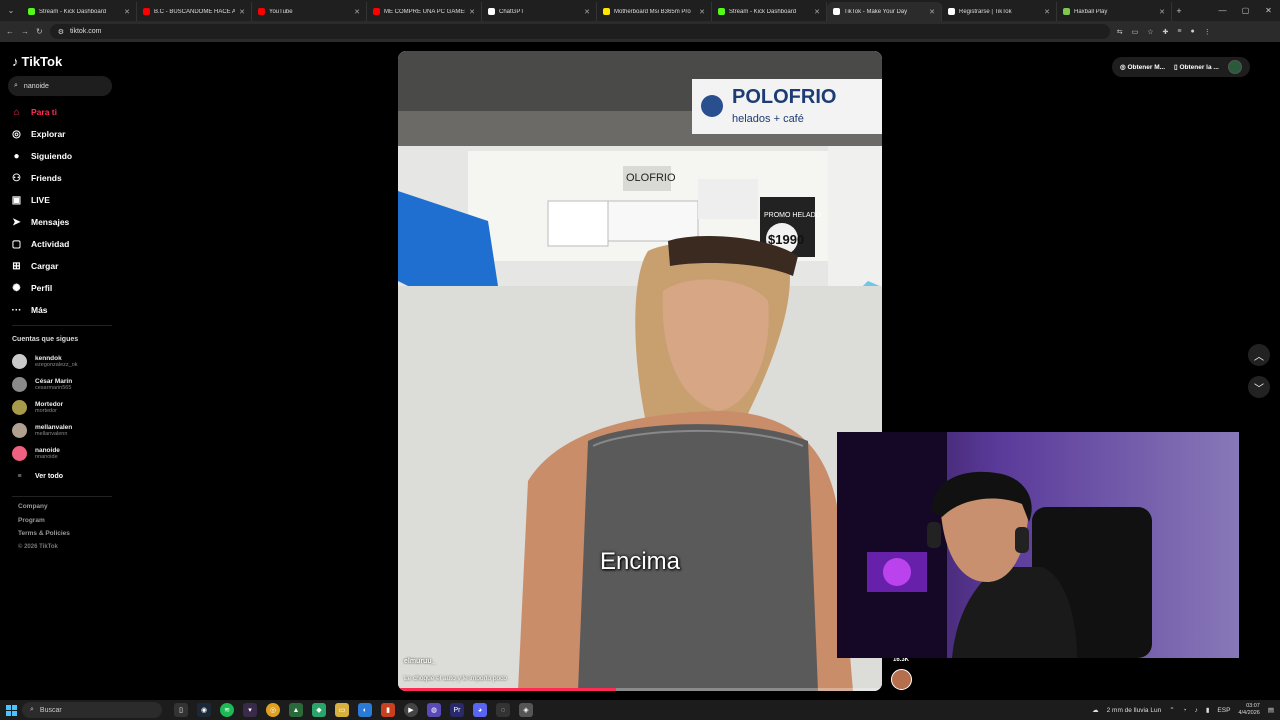 The height and width of the screenshot is (720, 1280). Describe the element at coordinates (41, 134) in the screenshot. I see `sidebar-item-explorar: ◎ Explorar` at that location.